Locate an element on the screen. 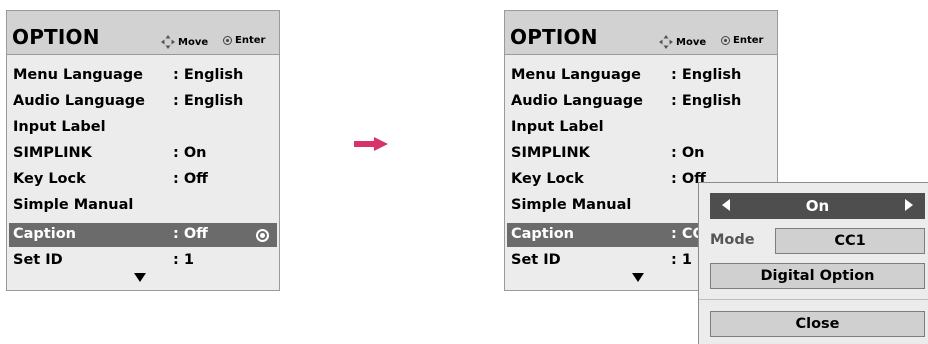 This screenshot has height=344, width=928. caption-selector-value: On is located at coordinates (817, 206).